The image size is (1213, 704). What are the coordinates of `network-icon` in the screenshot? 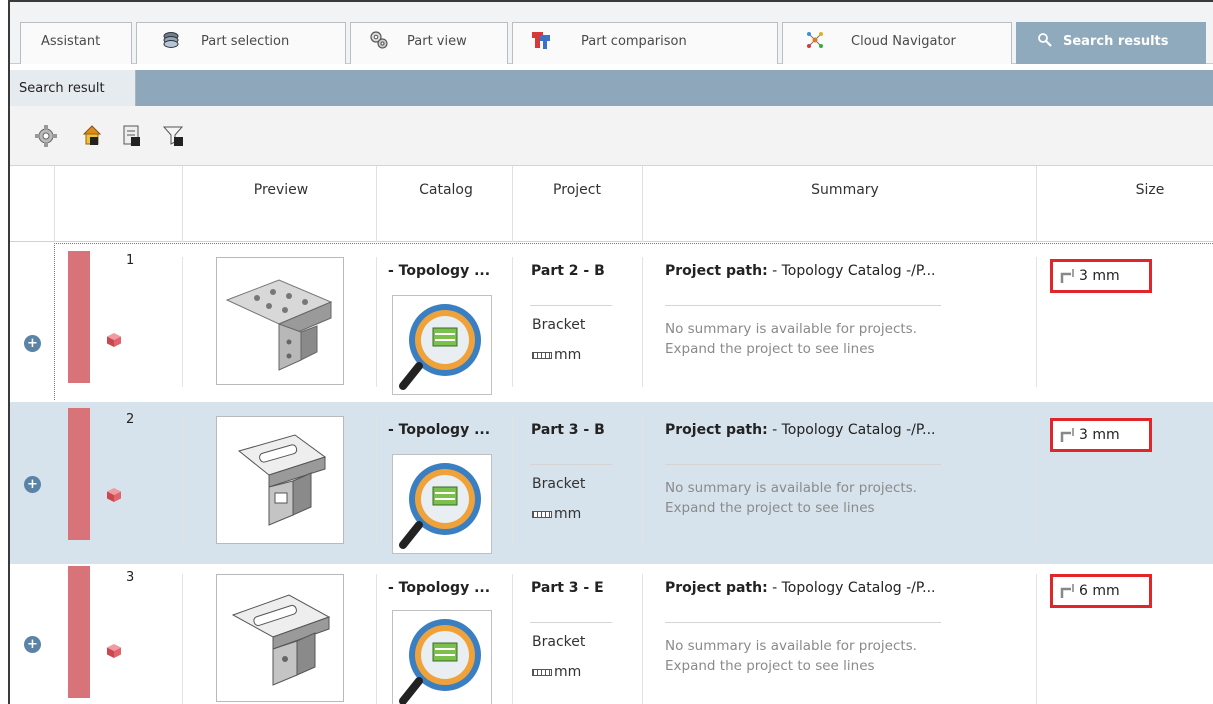 It's located at (815, 40).